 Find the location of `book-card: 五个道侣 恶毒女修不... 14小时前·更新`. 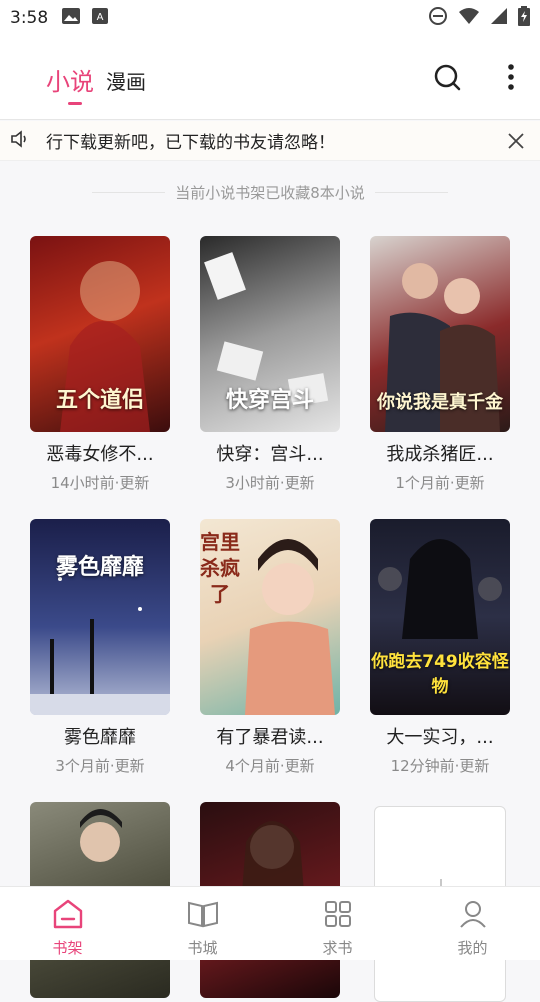

book-card: 五个道侣 恶毒女修不... 14小时前·更新 is located at coordinates (100, 364).